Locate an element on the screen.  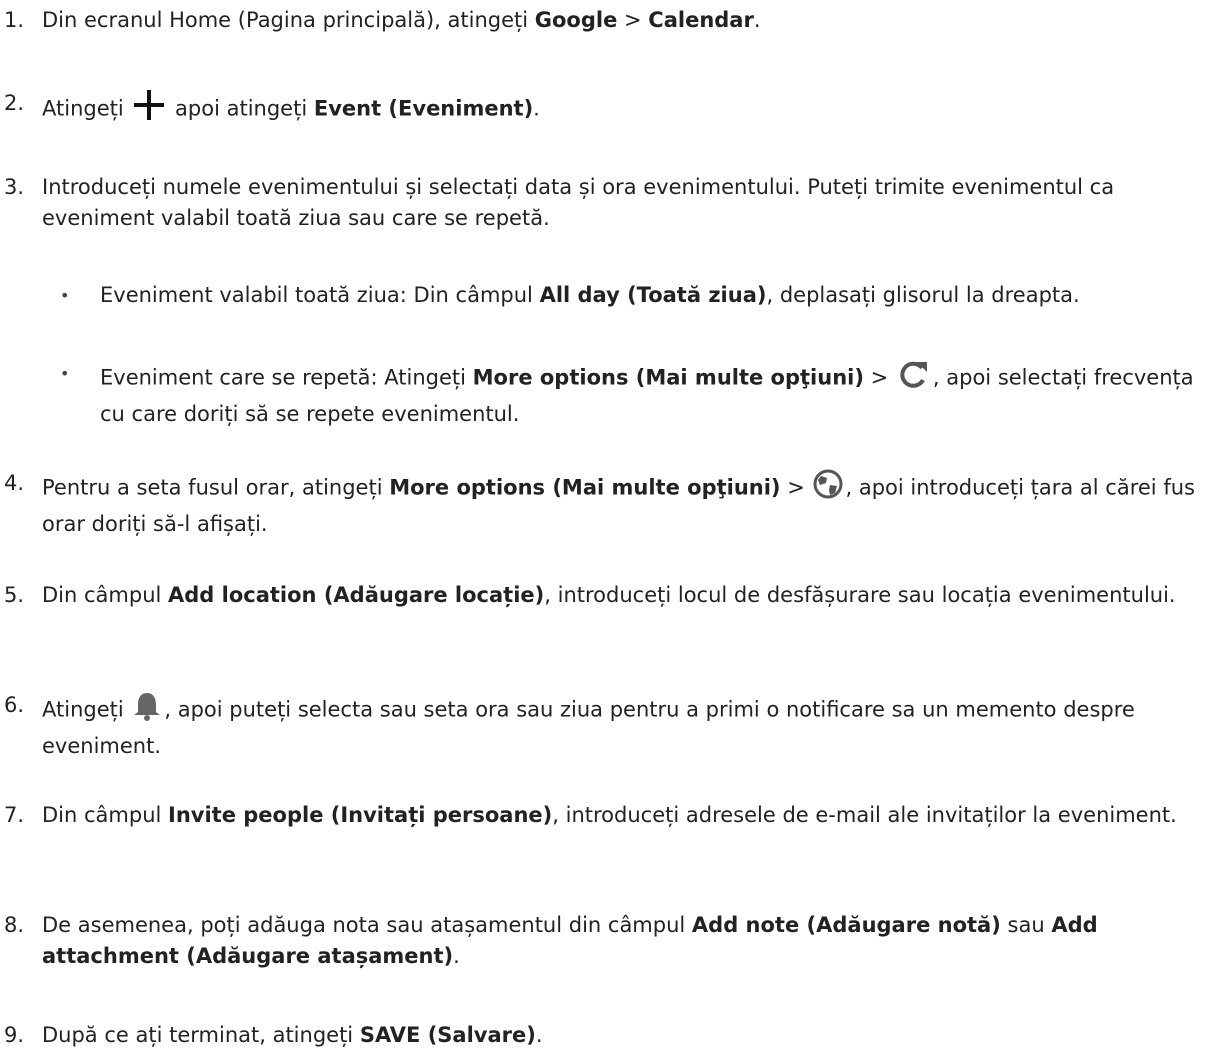
plus-icon is located at coordinates (149, 109).